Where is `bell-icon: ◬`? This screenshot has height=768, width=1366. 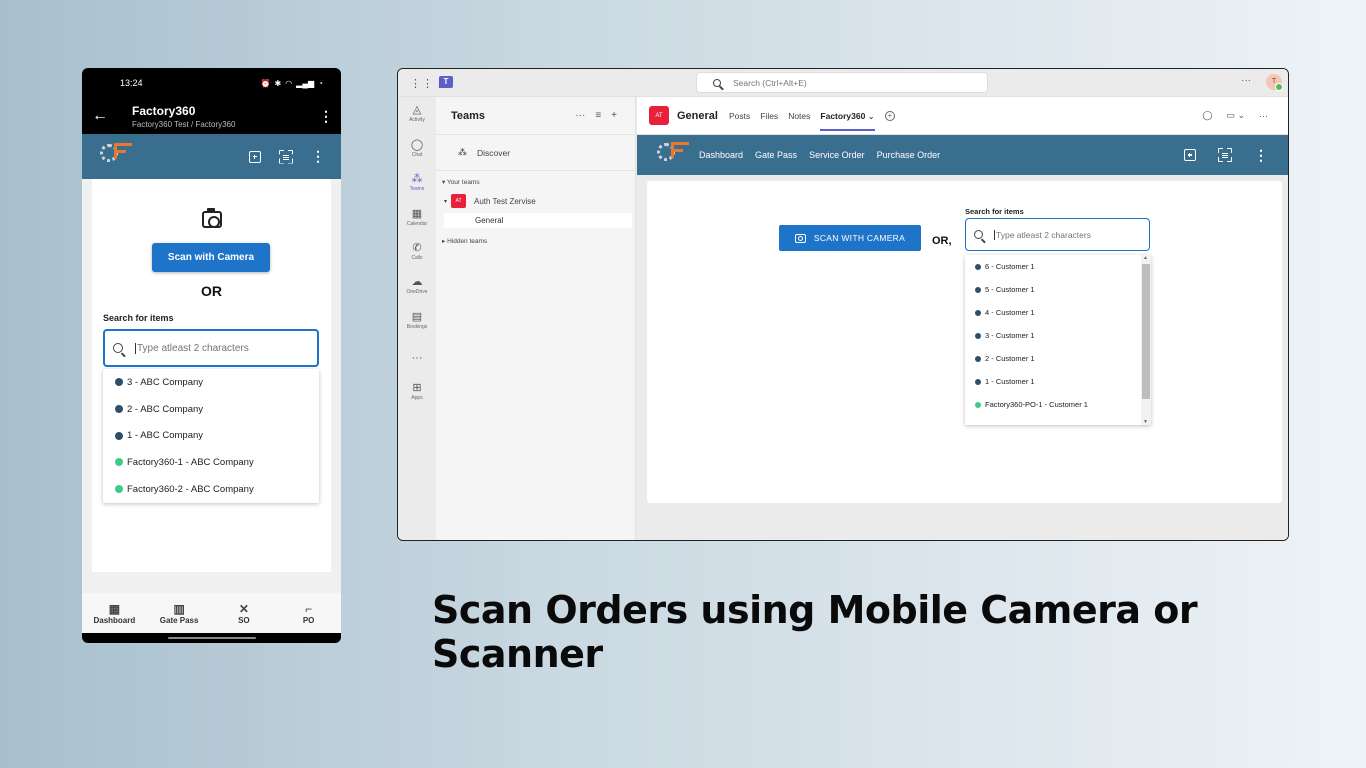 bell-icon: ◬ is located at coordinates (417, 110).